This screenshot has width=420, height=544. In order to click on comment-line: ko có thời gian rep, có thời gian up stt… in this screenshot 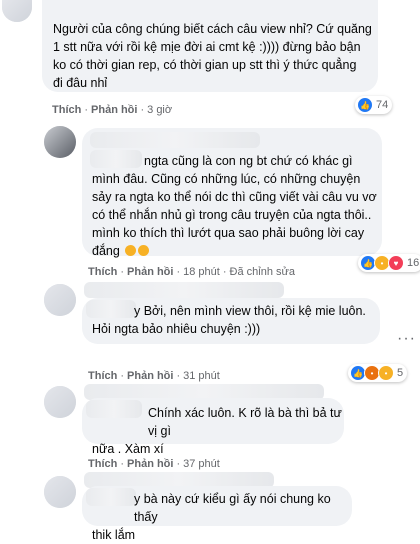, I will do `click(205, 65)`.